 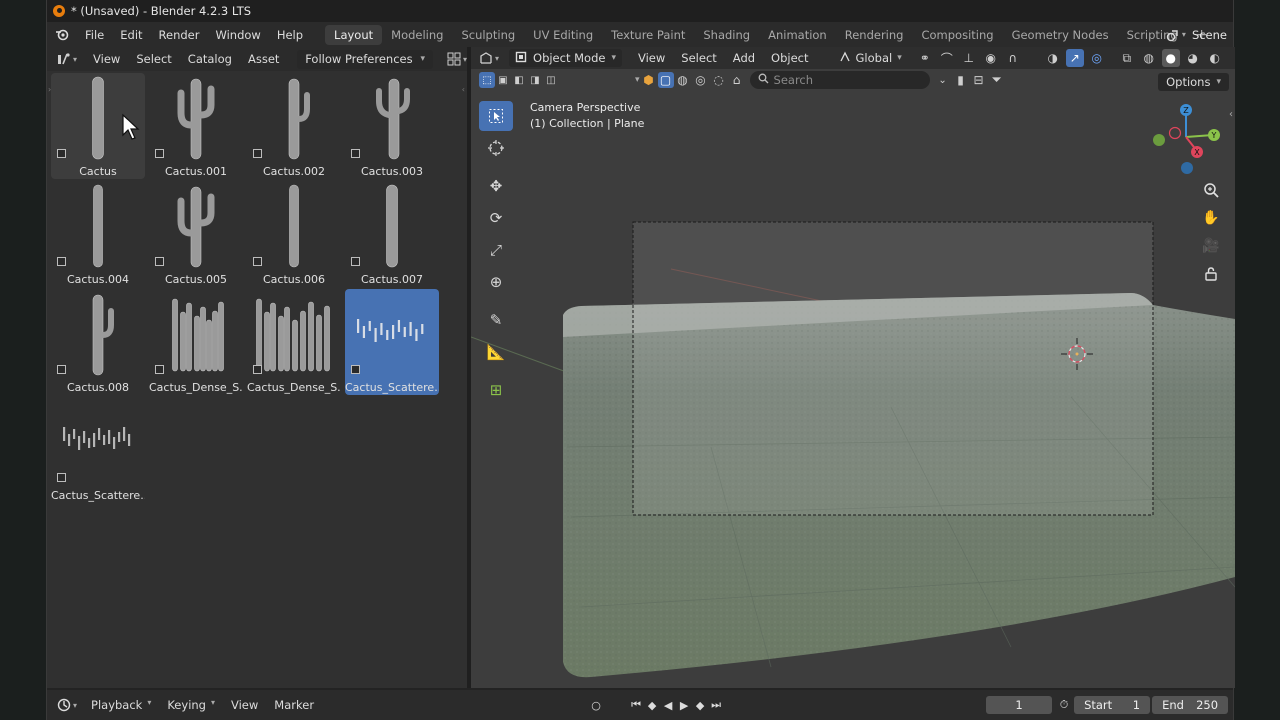 I want to click on snap-target-icon: ⊥, so click(x=969, y=58).